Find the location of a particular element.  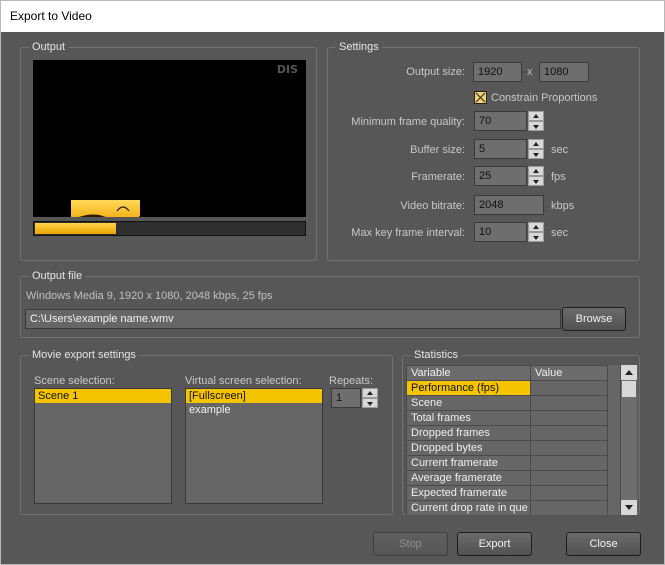

video-preview: DIS is located at coordinates (169, 138).